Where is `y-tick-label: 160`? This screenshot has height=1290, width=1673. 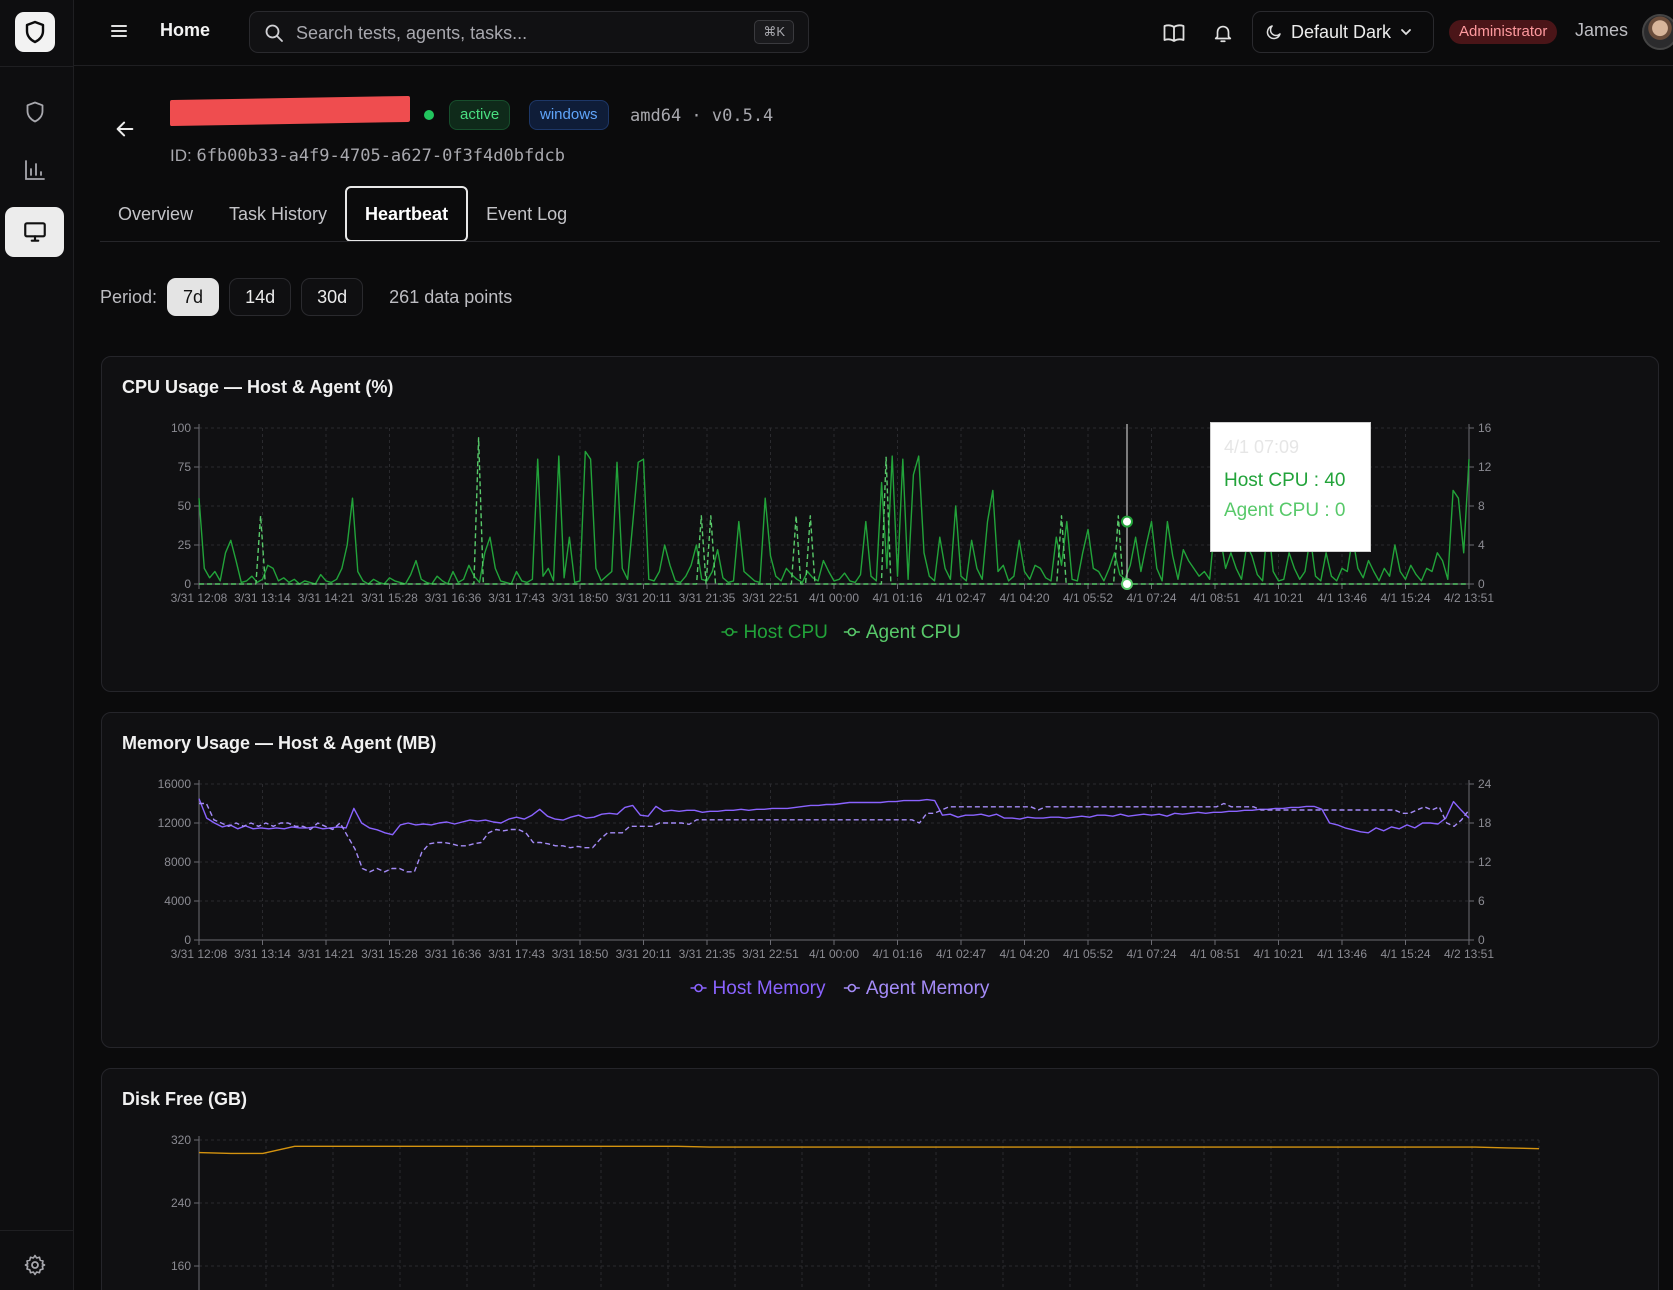 y-tick-label: 160 is located at coordinates (181, 1266).